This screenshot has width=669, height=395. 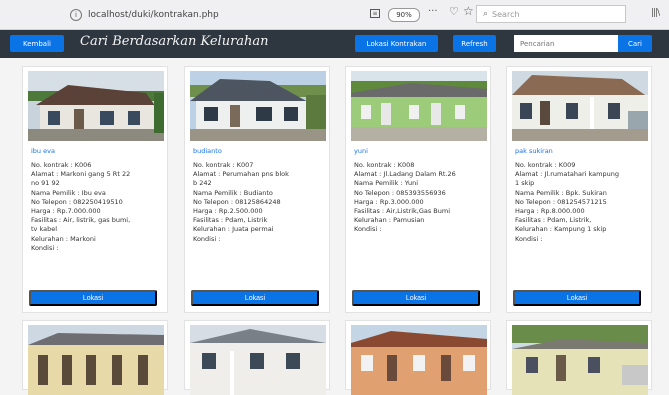 I want to click on detail-line: Fasilitas : Pdam, Listrik, so click(x=230, y=220).